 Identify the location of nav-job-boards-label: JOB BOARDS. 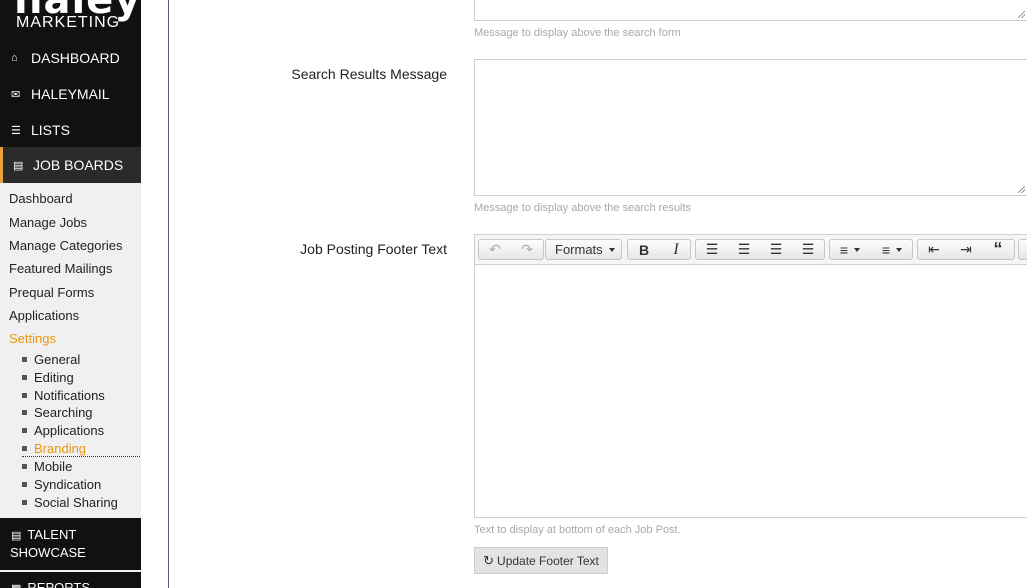
(78, 165).